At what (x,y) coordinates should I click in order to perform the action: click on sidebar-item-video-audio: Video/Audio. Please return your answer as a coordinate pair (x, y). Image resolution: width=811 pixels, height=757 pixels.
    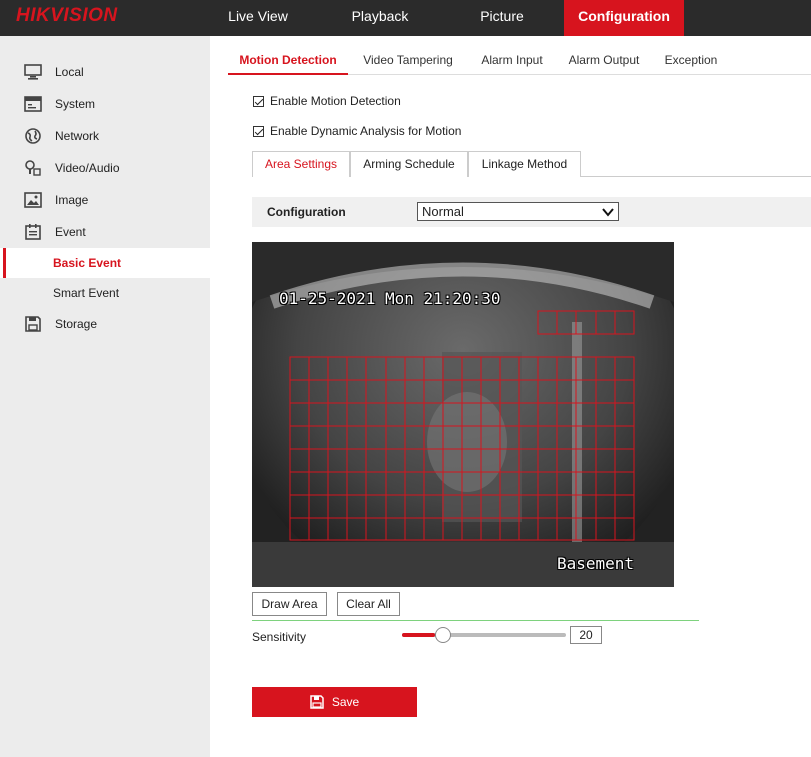
    Looking at the image, I should click on (105, 168).